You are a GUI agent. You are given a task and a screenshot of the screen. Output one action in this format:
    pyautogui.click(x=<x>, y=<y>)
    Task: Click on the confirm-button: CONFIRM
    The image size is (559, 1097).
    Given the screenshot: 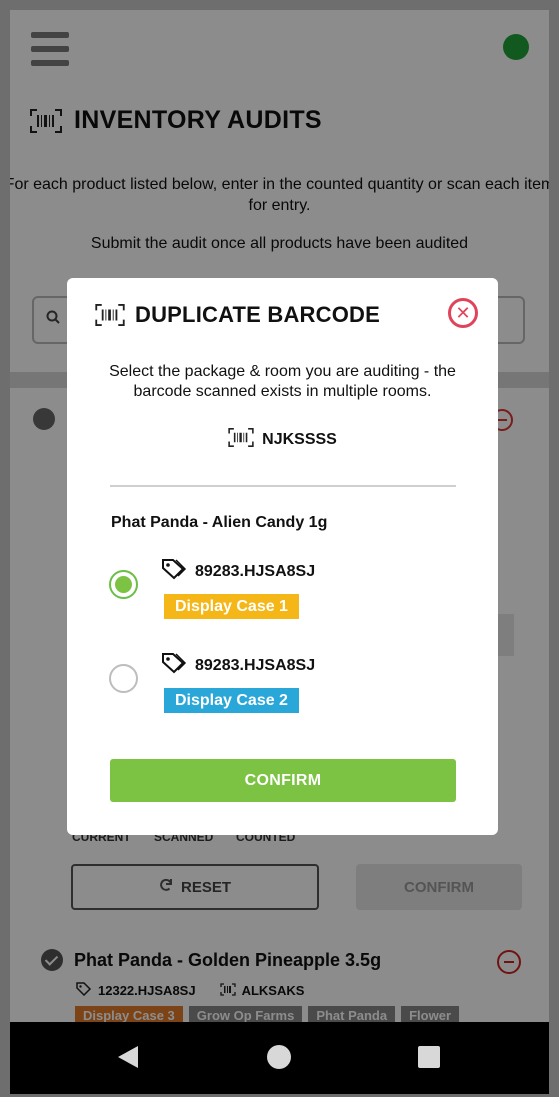 What is the action you would take?
    pyautogui.click(x=283, y=780)
    